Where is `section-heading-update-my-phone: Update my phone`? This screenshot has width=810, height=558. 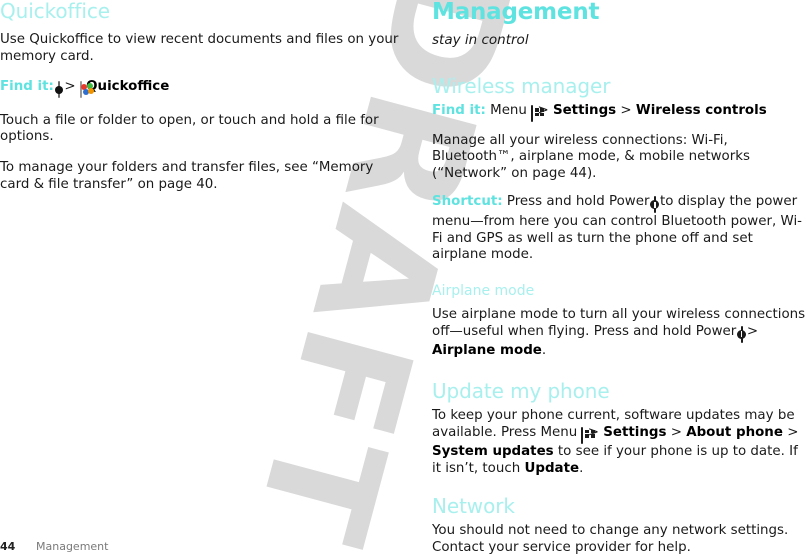
section-heading-update-my-phone: Update my phone is located at coordinates (521, 390).